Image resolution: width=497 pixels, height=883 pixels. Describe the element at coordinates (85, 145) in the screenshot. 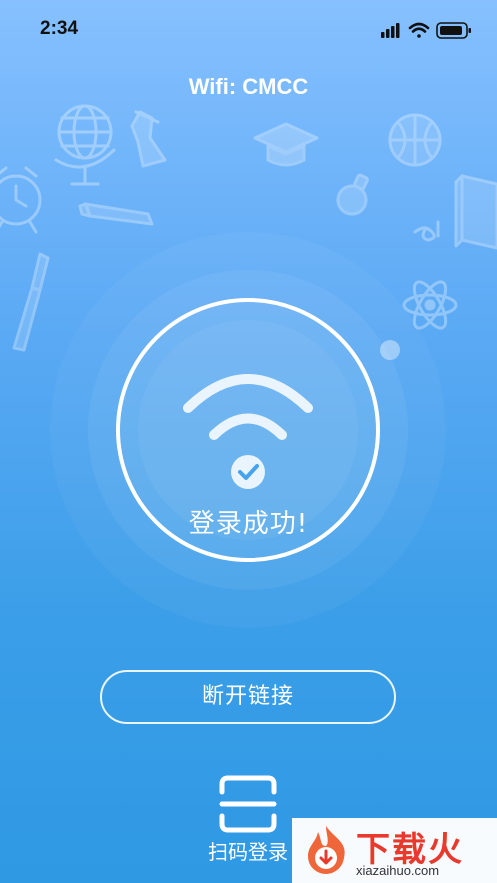

I see `globe-icon` at that location.